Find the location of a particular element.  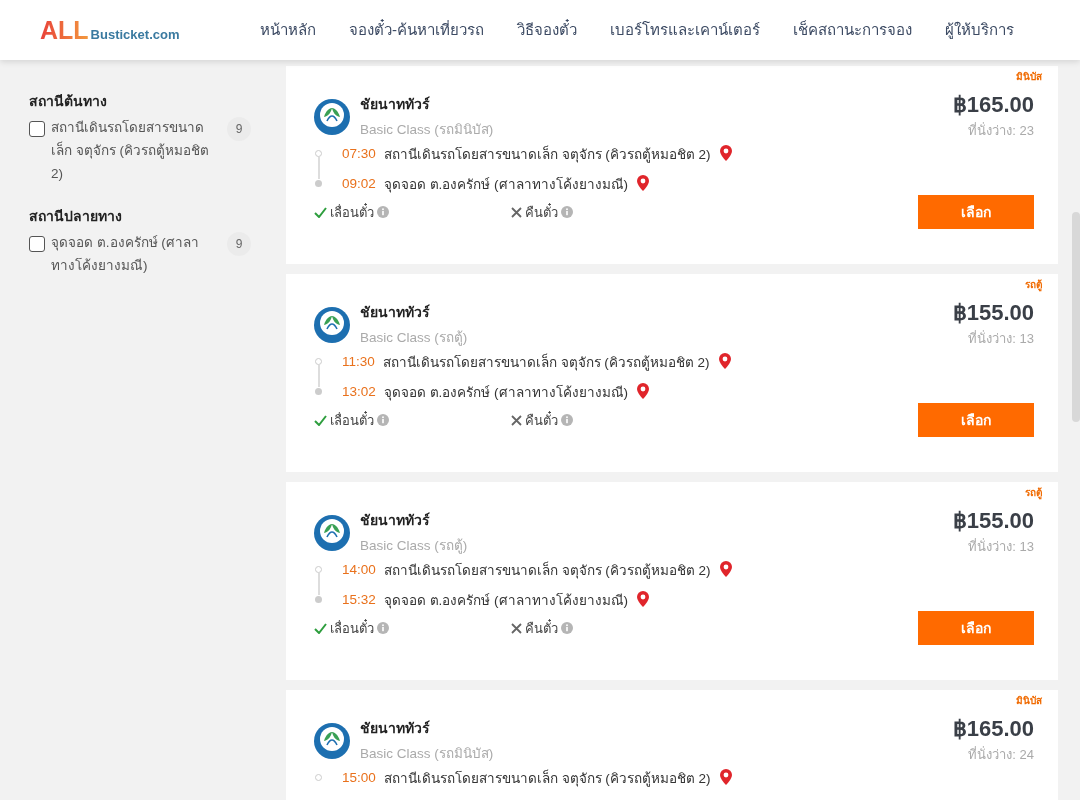

stop-time: 09:02 is located at coordinates (359, 183).